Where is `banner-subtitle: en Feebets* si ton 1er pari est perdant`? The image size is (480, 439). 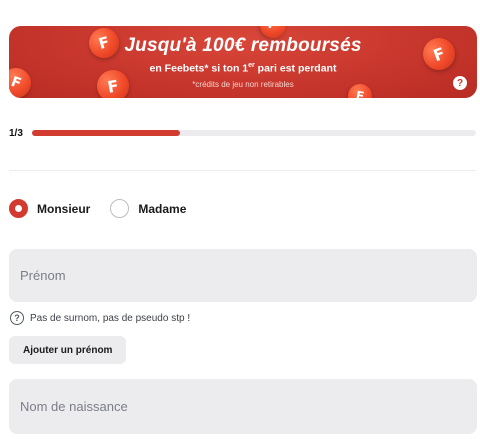
banner-subtitle: en Feebets* si ton 1er pari est perdant is located at coordinates (243, 68).